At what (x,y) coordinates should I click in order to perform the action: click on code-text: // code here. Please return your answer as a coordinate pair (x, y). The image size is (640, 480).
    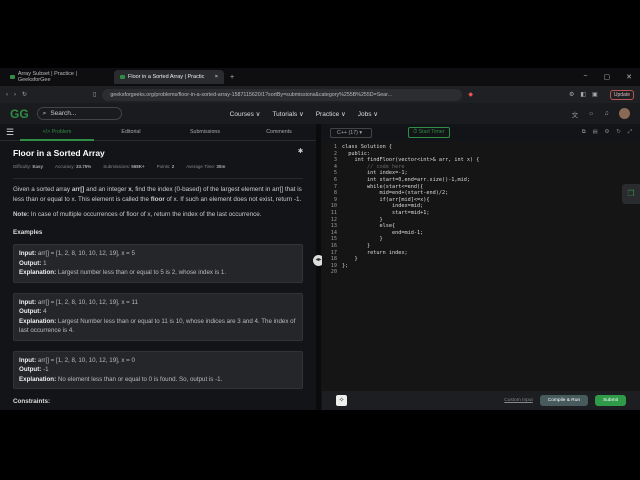
    Looking at the image, I should click on (373, 166).